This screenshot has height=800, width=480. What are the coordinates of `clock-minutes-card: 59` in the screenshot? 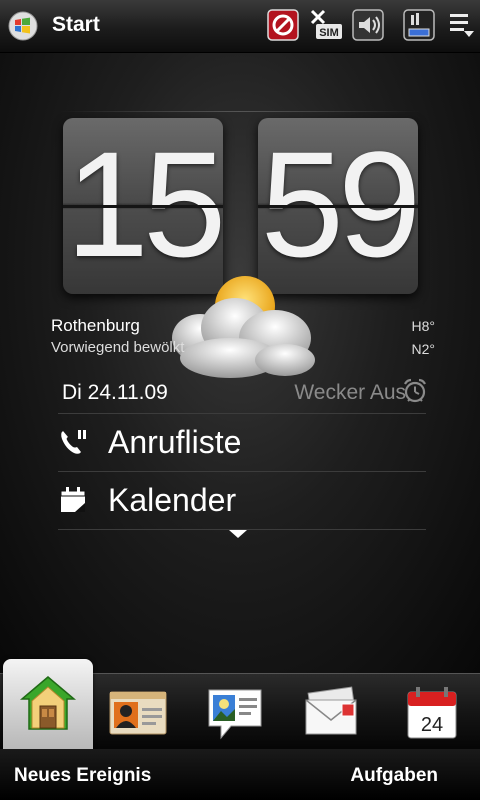 It's located at (338, 206).